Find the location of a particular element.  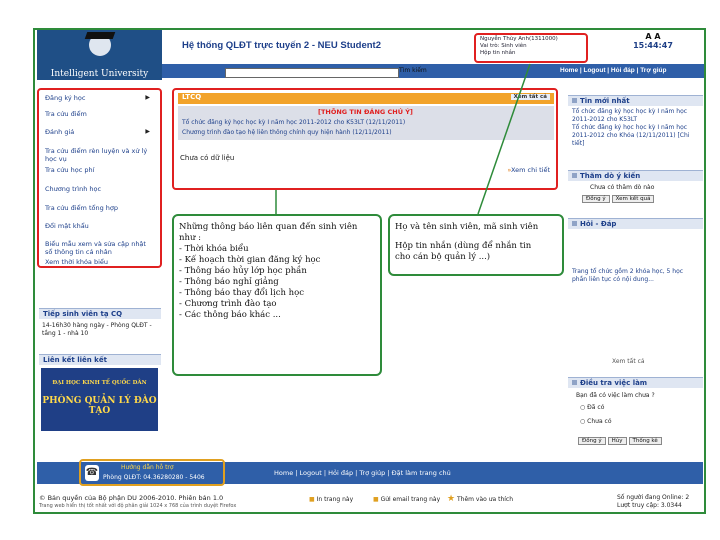

survey-option-yes: ○ Đã có is located at coordinates (592, 407).